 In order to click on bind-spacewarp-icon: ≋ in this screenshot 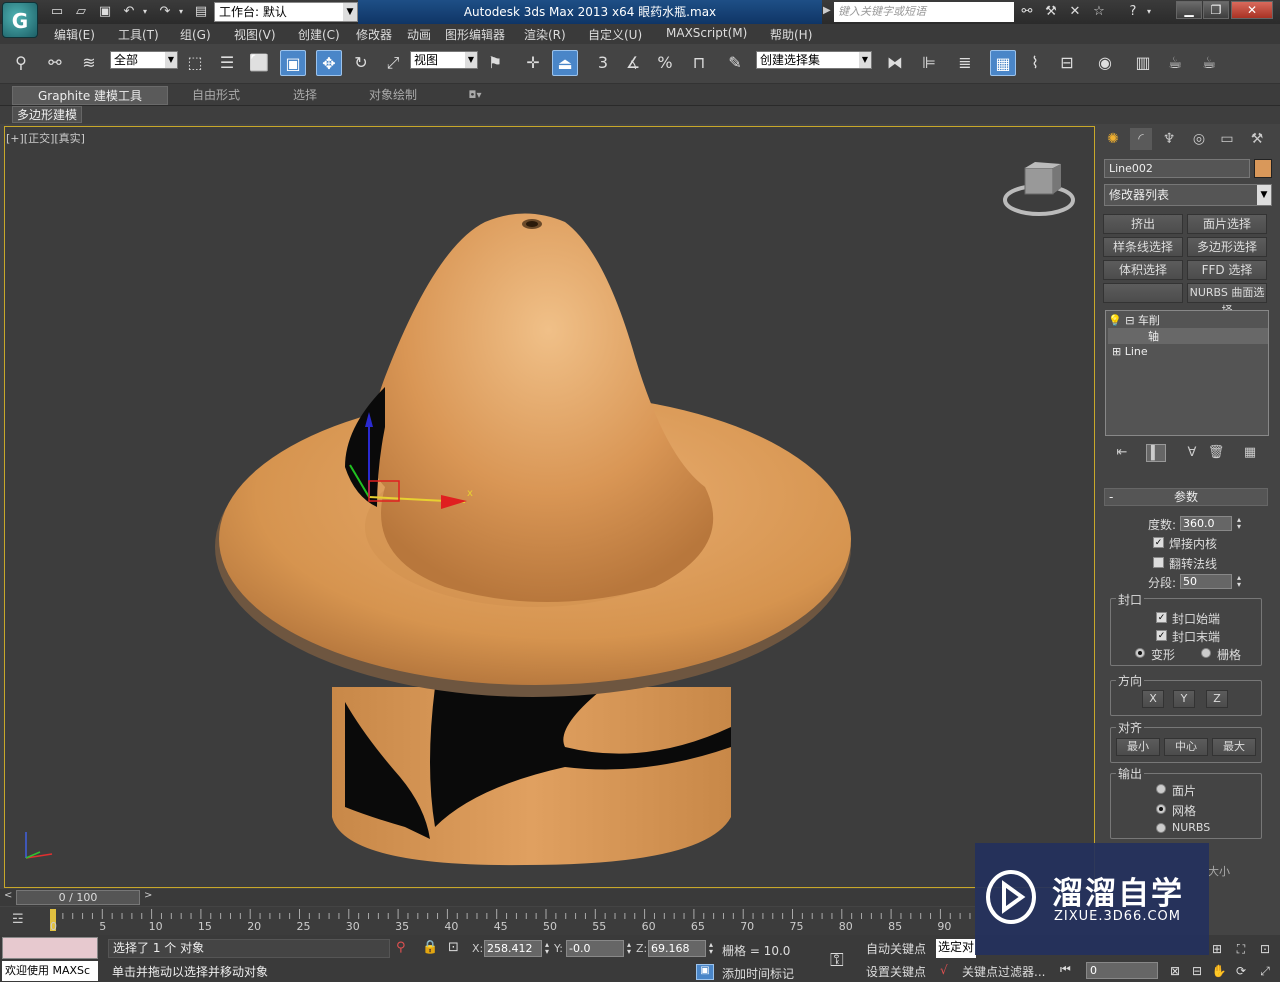, I will do `click(89, 63)`.